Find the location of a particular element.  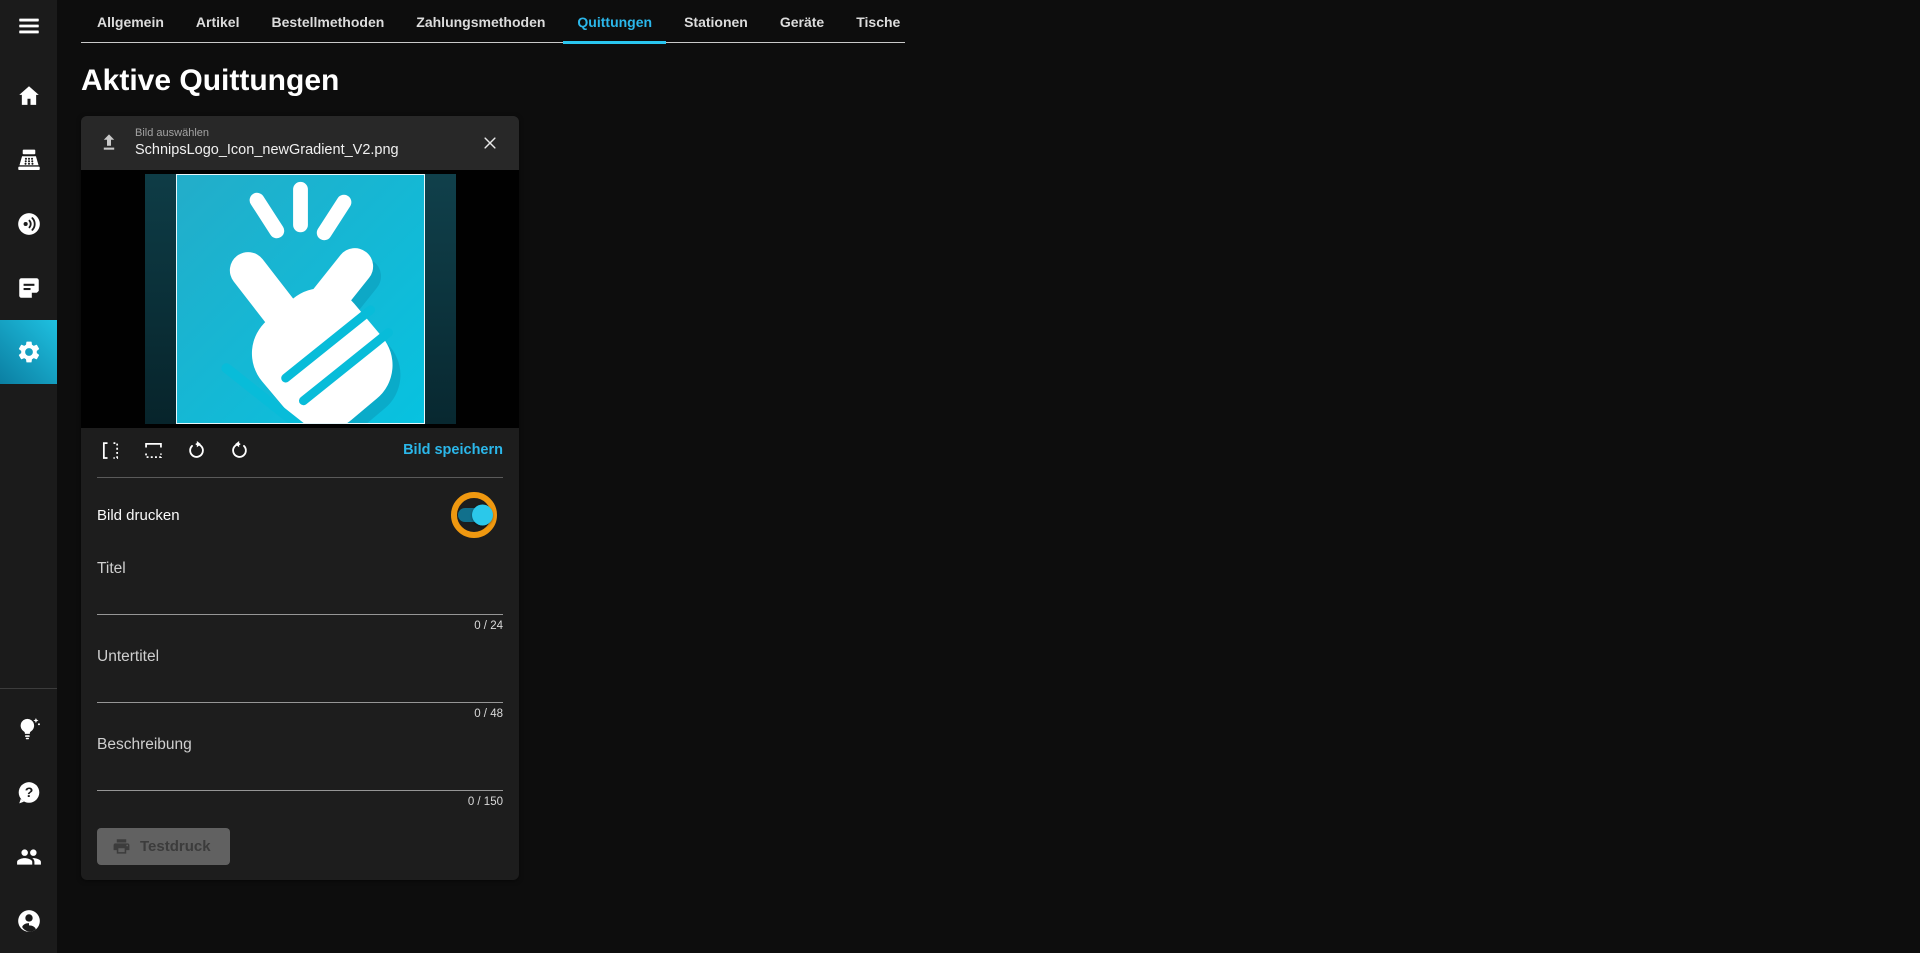

home-icon is located at coordinates (28, 95).